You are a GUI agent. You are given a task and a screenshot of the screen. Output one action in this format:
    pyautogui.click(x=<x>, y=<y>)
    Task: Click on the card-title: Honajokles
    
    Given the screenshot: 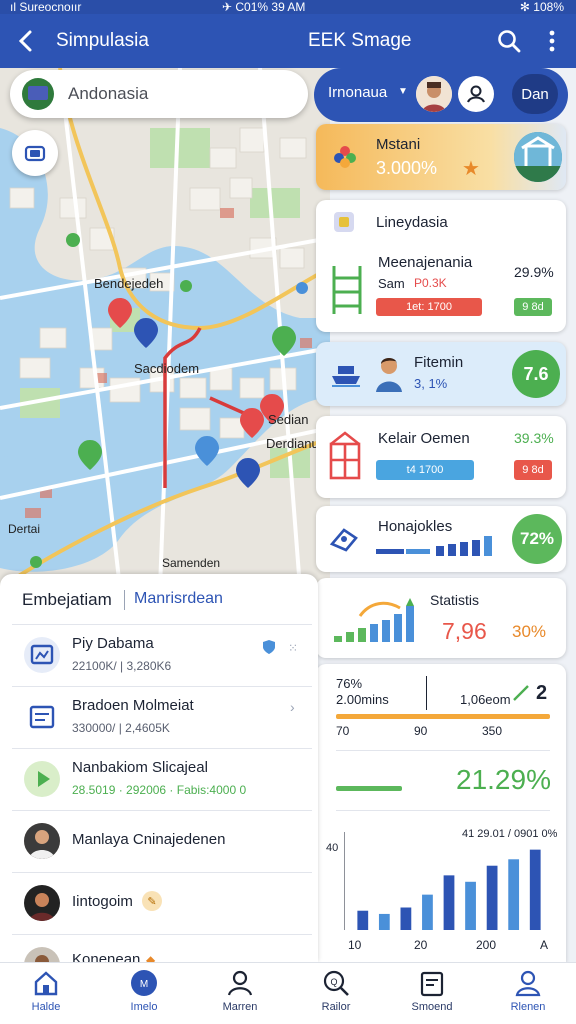 What is the action you would take?
    pyautogui.click(x=415, y=526)
    